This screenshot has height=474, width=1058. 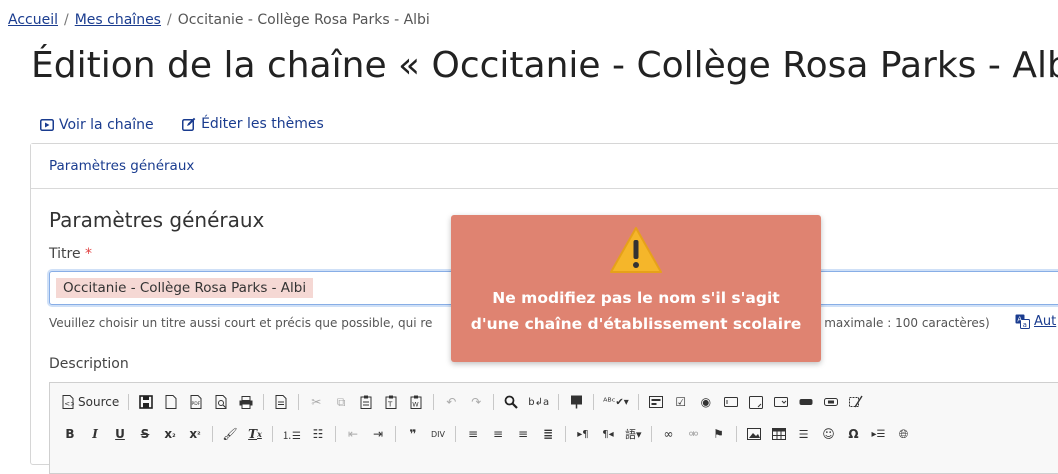 I want to click on align-left-icon: ≡, so click(x=473, y=434).